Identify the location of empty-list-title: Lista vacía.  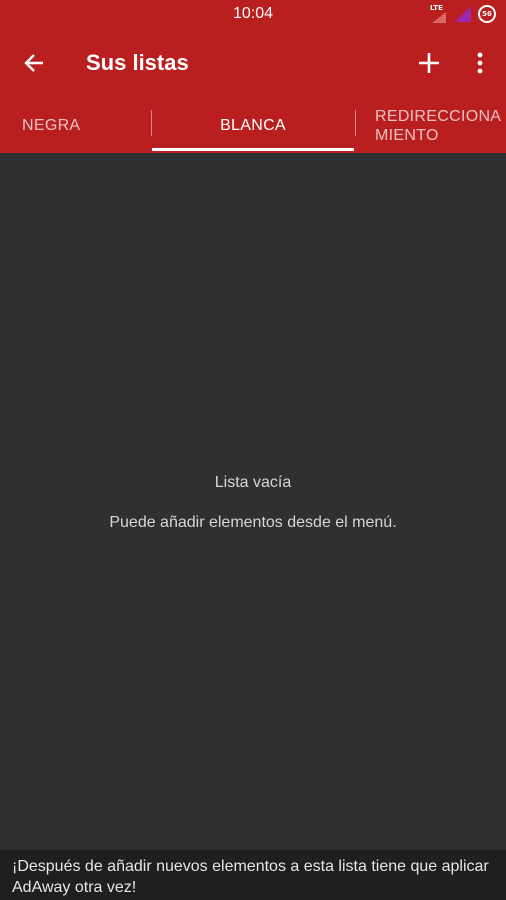
(253, 482).